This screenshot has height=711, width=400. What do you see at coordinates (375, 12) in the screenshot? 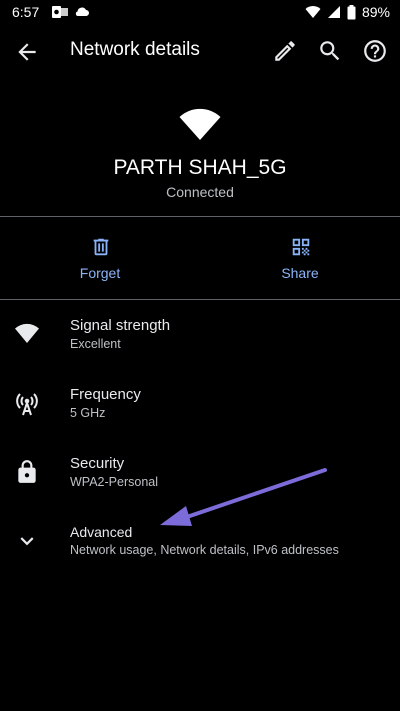
I see `battery-percentage: 89%` at bounding box center [375, 12].